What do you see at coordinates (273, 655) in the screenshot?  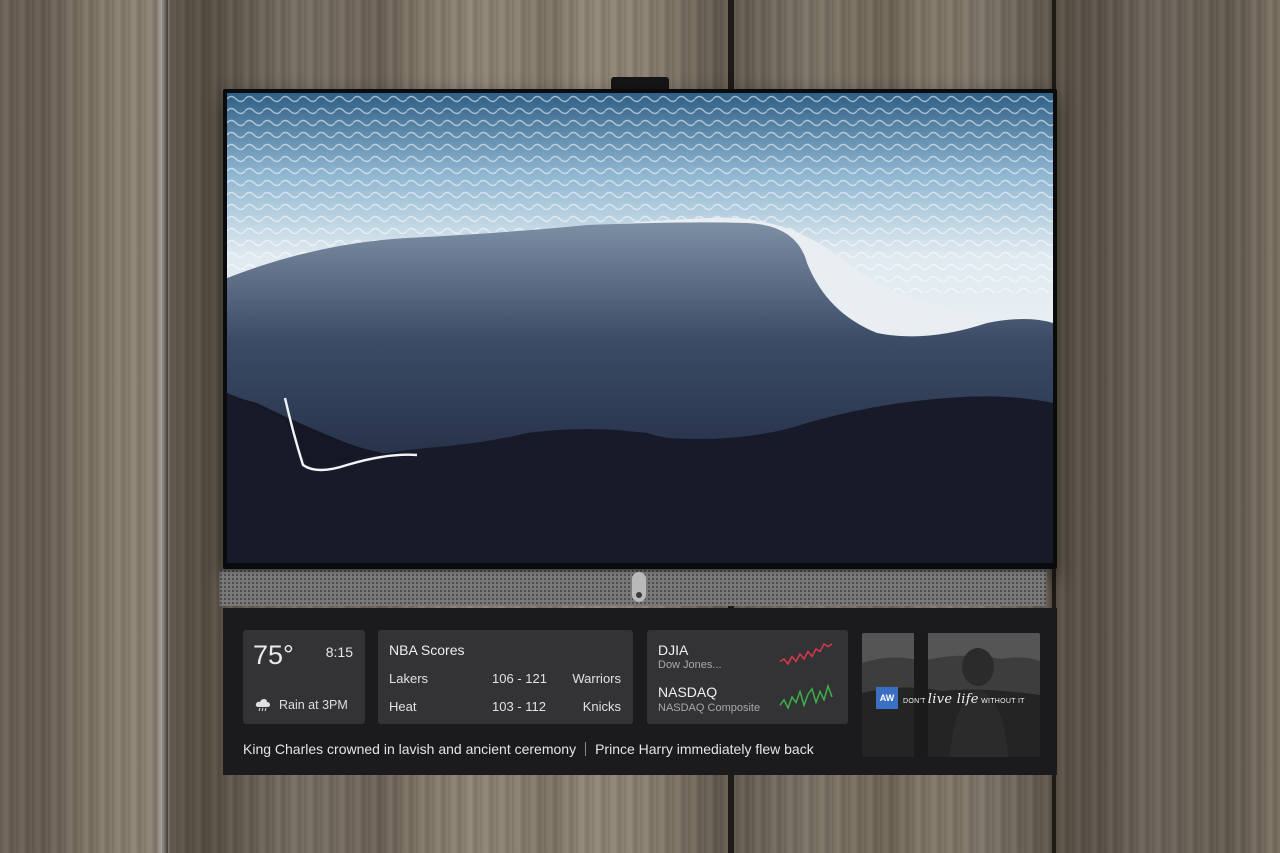 I see `temperature: 75°` at bounding box center [273, 655].